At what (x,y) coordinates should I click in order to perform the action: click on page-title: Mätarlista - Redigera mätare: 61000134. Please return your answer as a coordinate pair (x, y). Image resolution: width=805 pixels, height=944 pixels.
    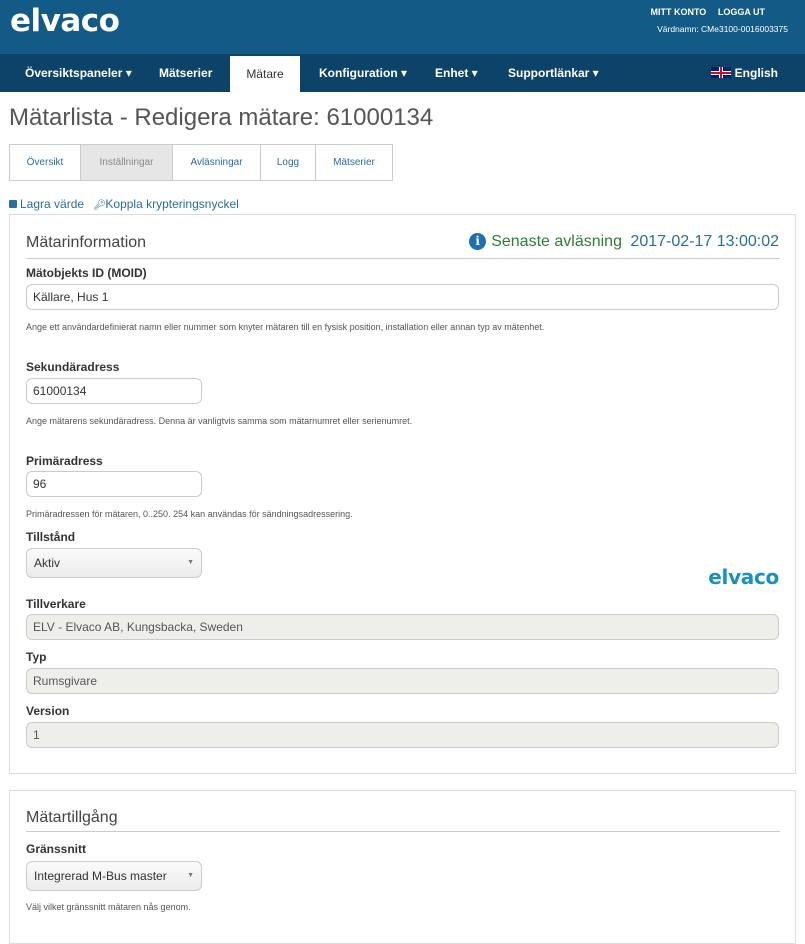
    Looking at the image, I should click on (221, 117).